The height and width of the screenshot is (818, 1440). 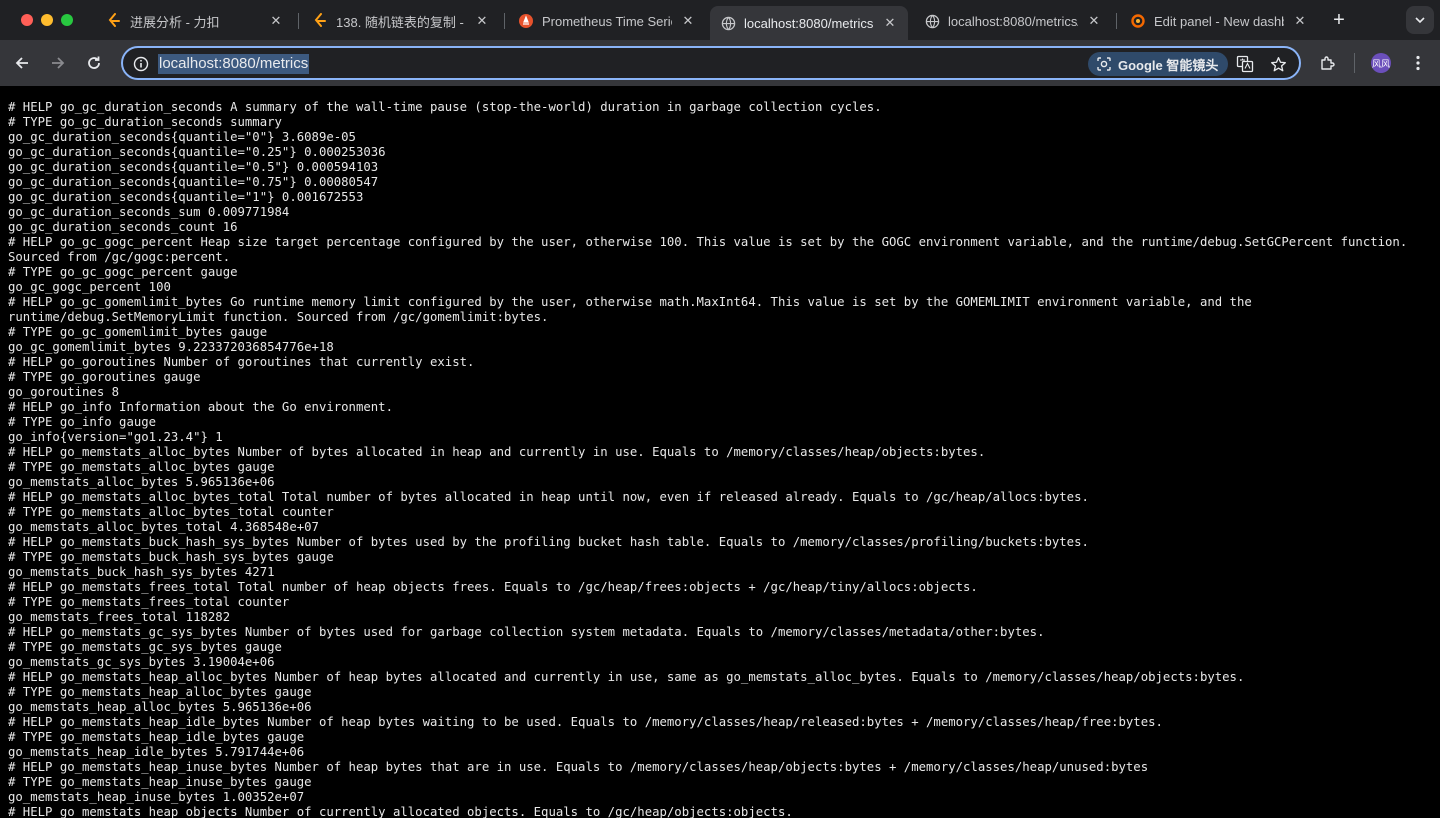 What do you see at coordinates (711, 63) in the screenshot?
I see `address-bar: localhost:8080/metrics Google 智能镜头` at bounding box center [711, 63].